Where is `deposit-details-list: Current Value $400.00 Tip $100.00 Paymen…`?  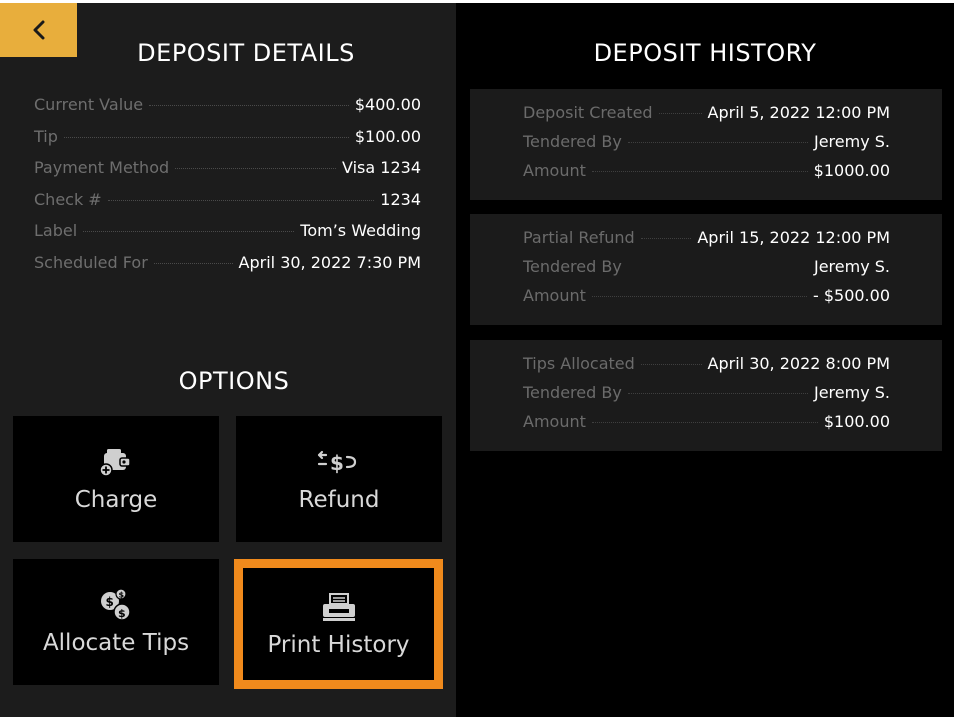 deposit-details-list: Current Value $400.00 Tip $100.00 Paymen… is located at coordinates (227, 190).